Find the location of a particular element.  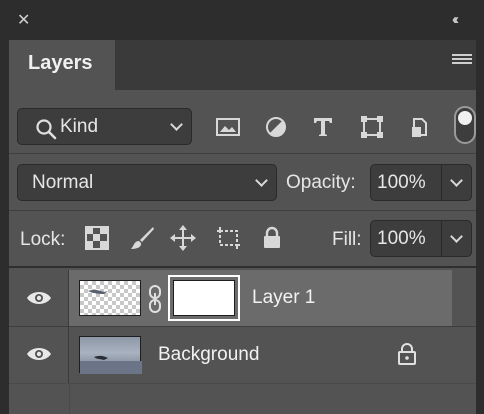

close-panel-icon: ✕ is located at coordinates (26, 21).